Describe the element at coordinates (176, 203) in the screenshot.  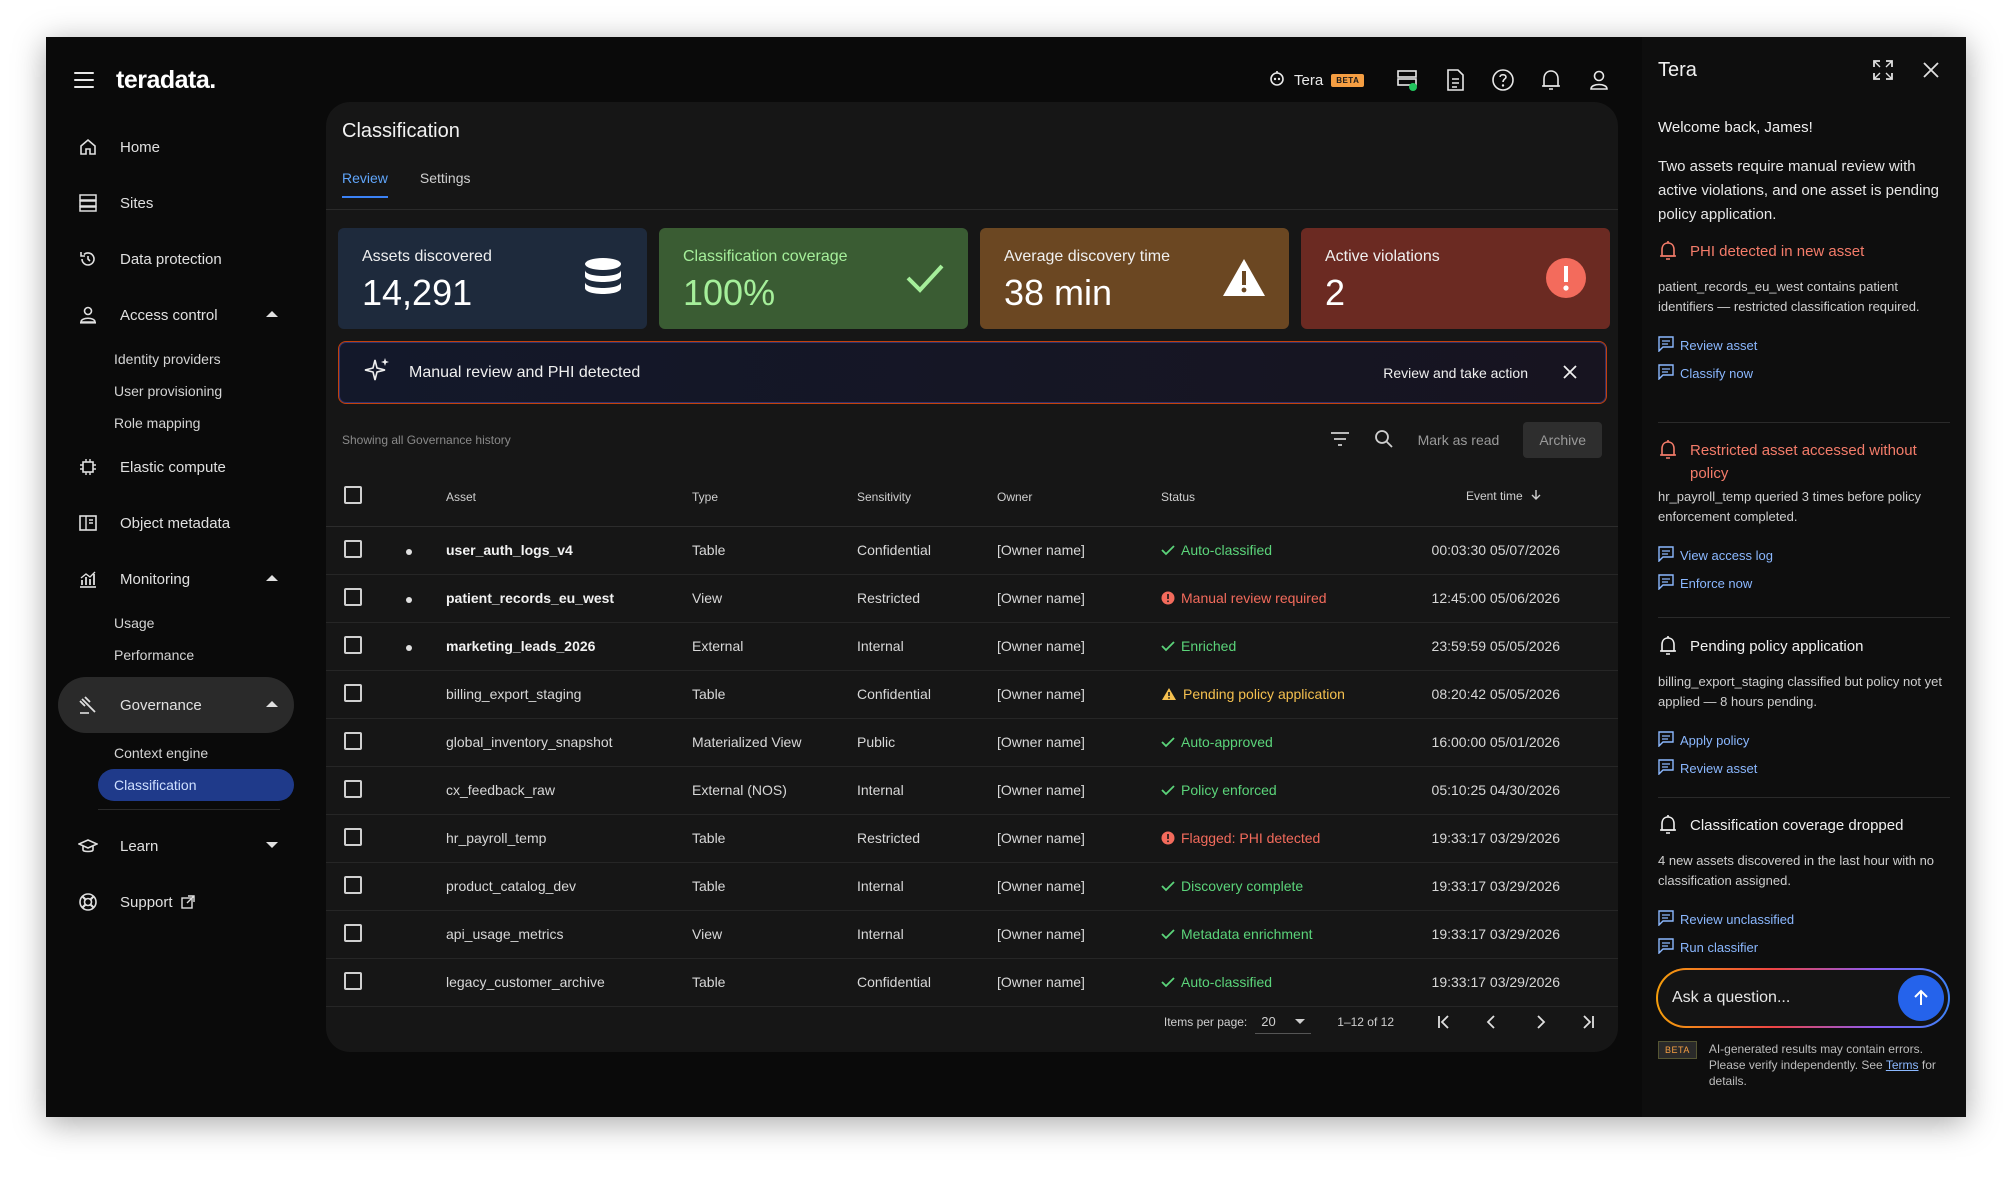
I see `sidebar-item-sites: Sites` at that location.